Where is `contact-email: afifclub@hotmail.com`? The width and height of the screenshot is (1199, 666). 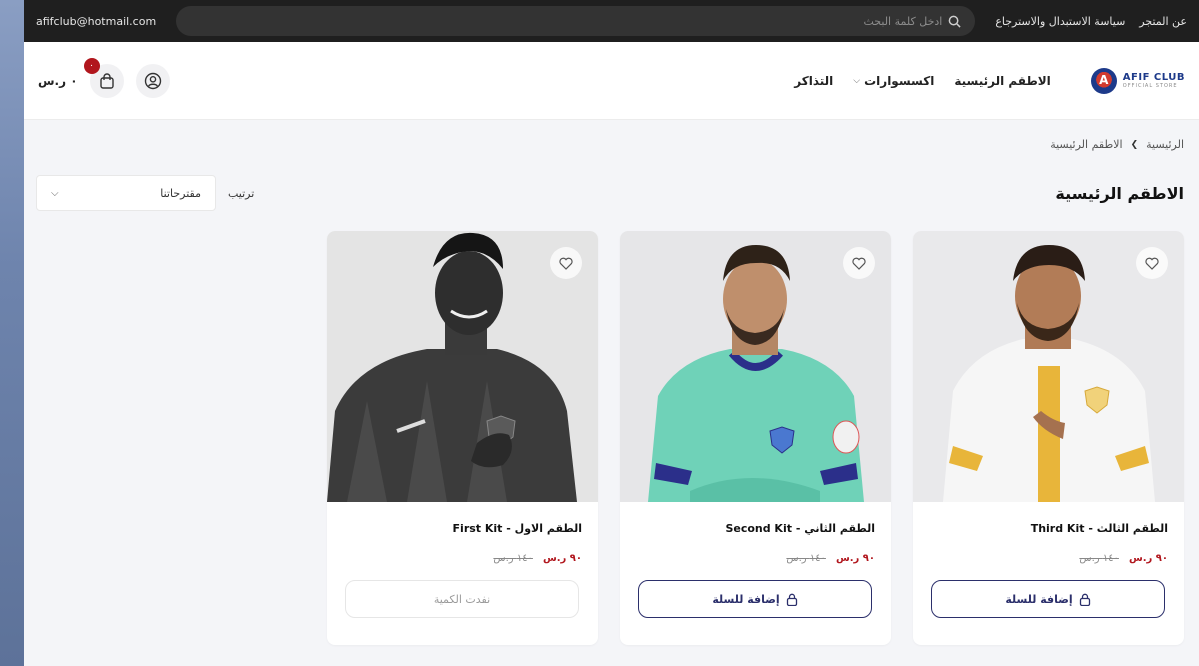 contact-email: afifclub@hotmail.com is located at coordinates (96, 21).